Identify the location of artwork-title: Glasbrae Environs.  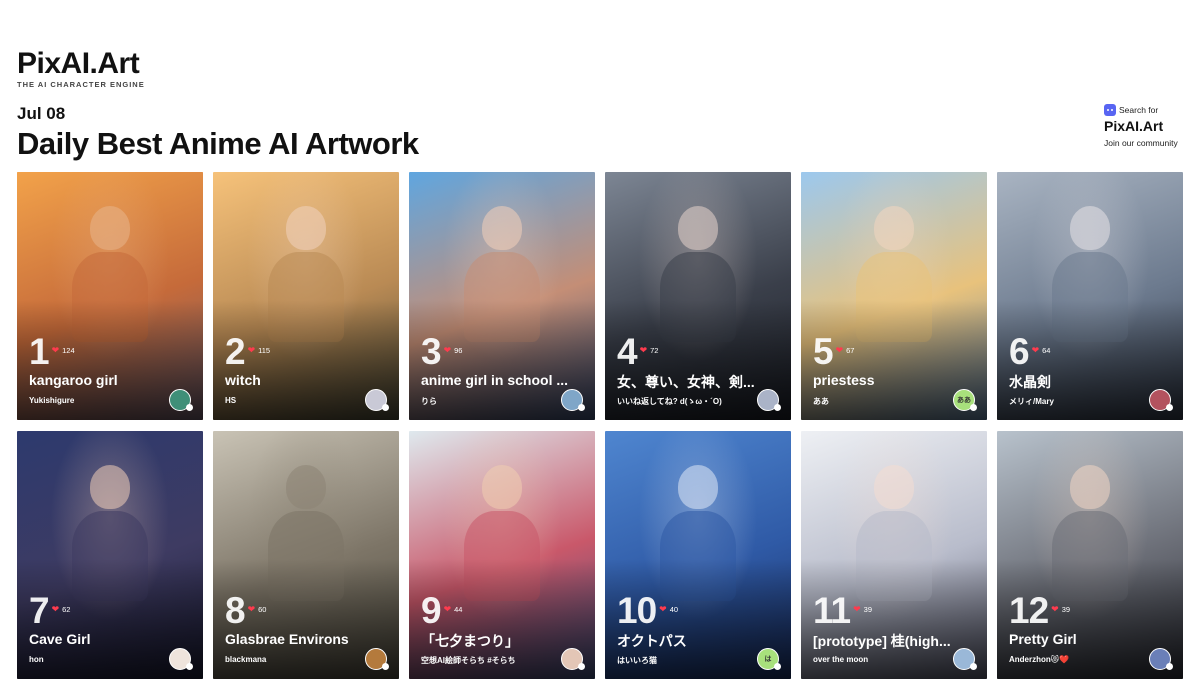
(306, 639).